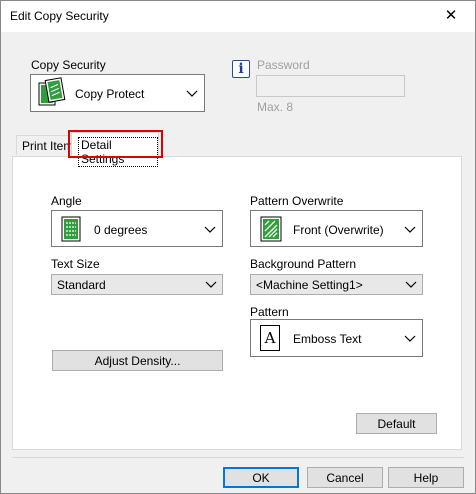 This screenshot has width=476, height=494. What do you see at coordinates (52, 91) in the screenshot?
I see `copy-protect-icon` at bounding box center [52, 91].